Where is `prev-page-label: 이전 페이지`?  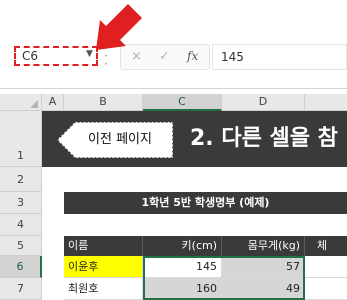 prev-page-label: 이전 페이지 is located at coordinates (120, 139).